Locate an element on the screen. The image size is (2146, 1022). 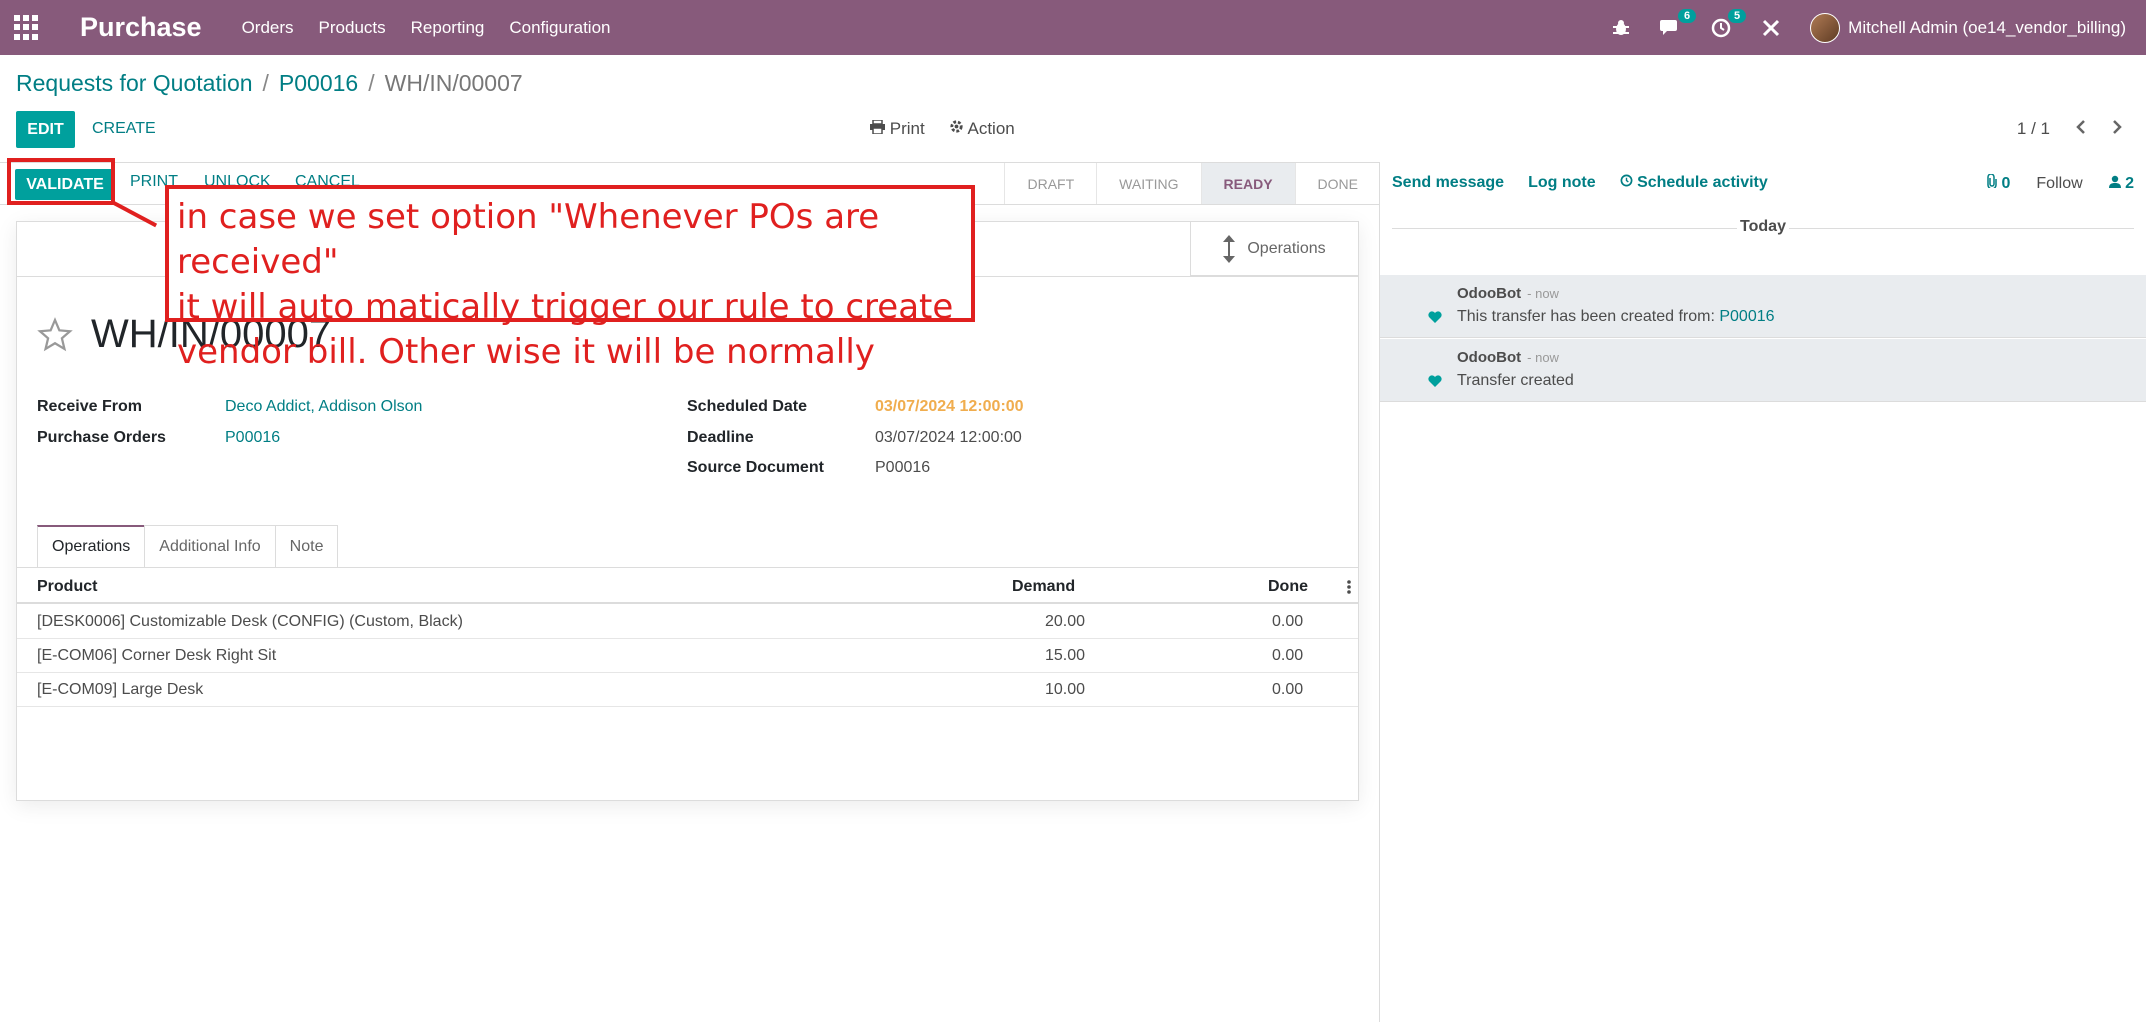
smart-button-label: Operations is located at coordinates (1286, 248).